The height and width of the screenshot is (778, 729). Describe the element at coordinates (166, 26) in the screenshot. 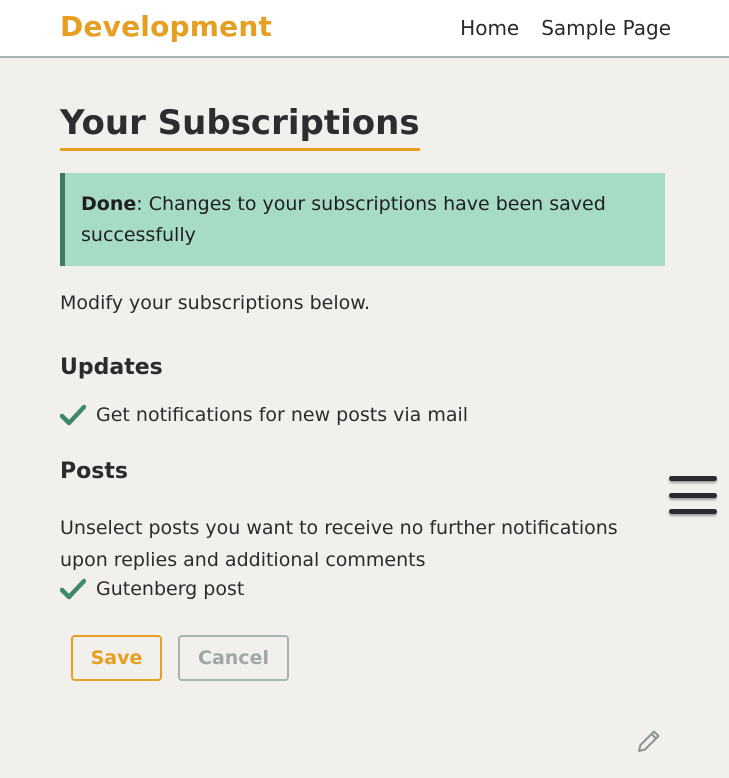

I see `site-title-link: Development` at that location.